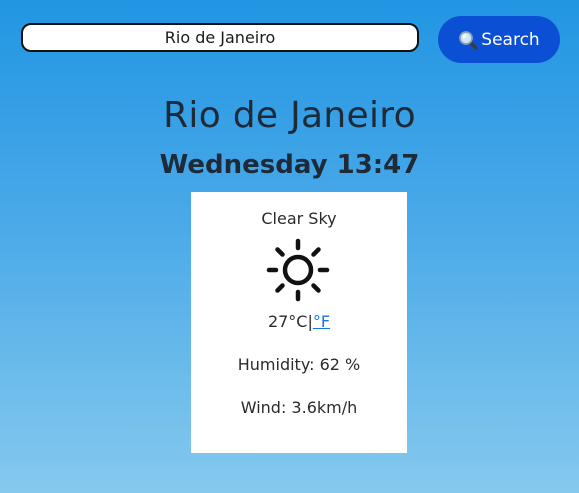  What do you see at coordinates (278, 321) in the screenshot?
I see `temperature-value: 27` at bounding box center [278, 321].